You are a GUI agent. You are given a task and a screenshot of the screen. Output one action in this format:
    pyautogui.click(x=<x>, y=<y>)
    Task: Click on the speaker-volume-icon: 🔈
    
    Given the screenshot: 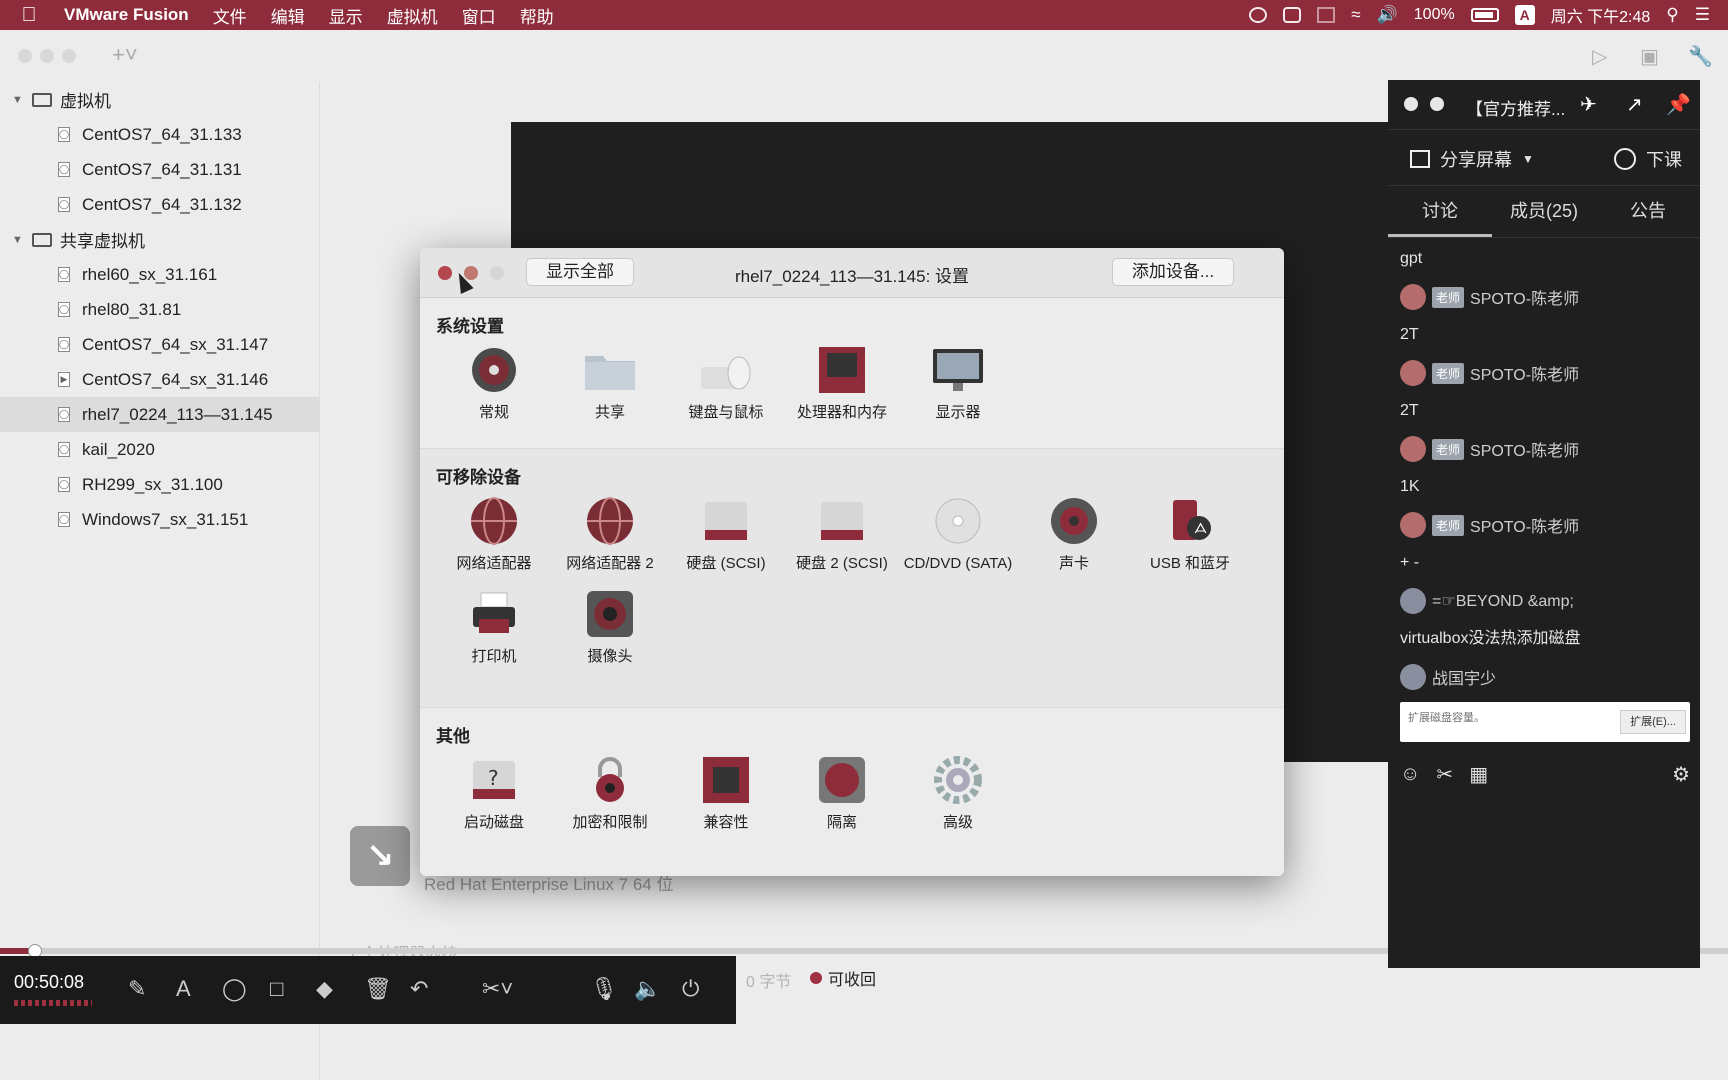 What is the action you would take?
    pyautogui.click(x=647, y=989)
    